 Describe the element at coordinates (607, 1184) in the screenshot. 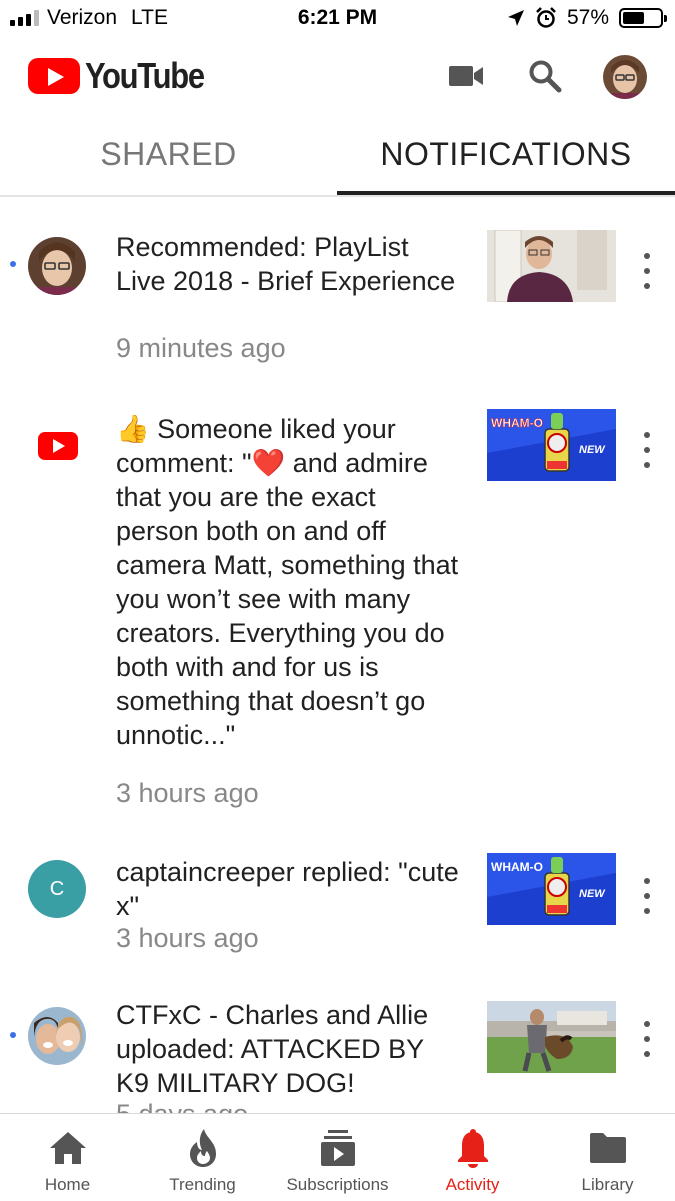

I see `nav-label: Library` at that location.